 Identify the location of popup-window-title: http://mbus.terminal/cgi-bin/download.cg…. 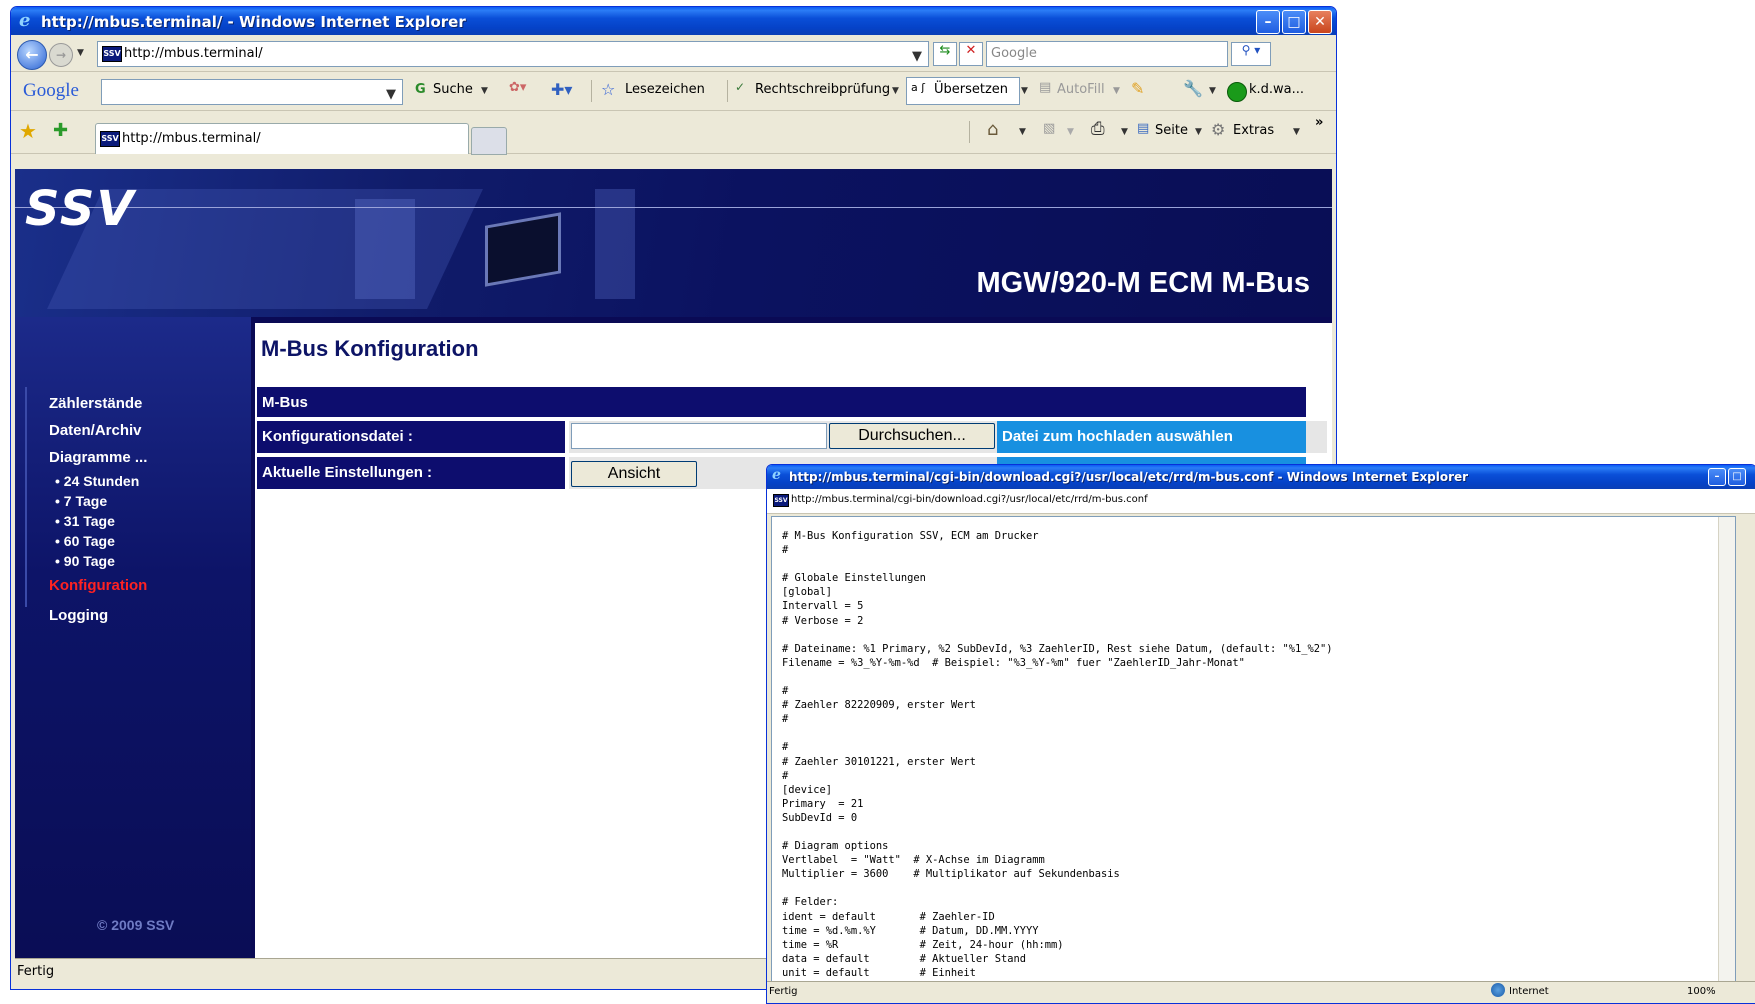
(1129, 477).